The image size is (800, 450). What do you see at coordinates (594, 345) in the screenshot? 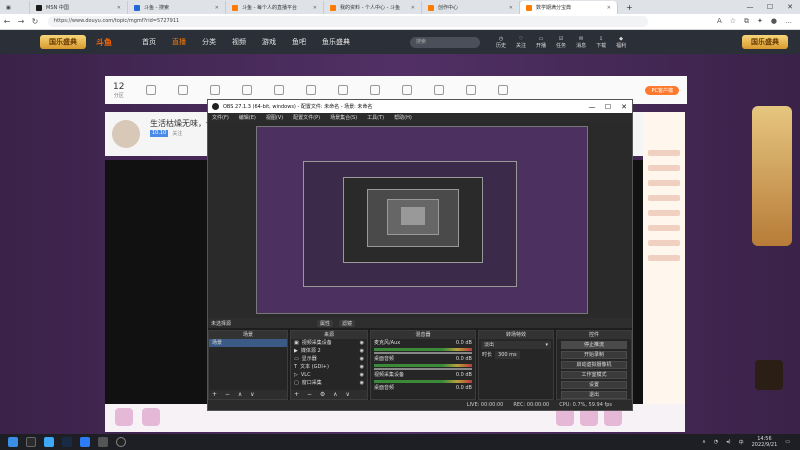
I see `stop-streaming-button: 停止推流` at bounding box center [594, 345].